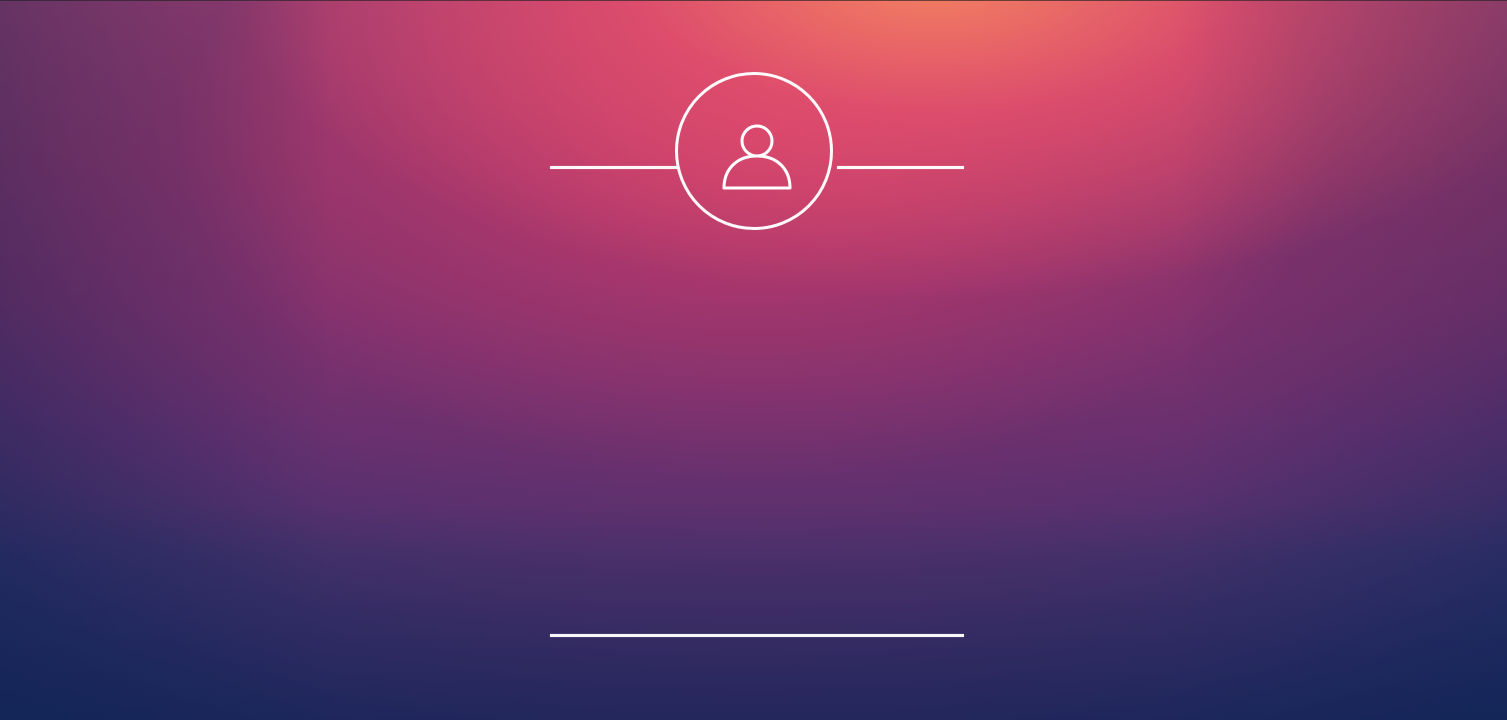 Image resolution: width=1507 pixels, height=720 pixels. Describe the element at coordinates (613, 167) in the screenshot. I see `left-divider-line` at that location.